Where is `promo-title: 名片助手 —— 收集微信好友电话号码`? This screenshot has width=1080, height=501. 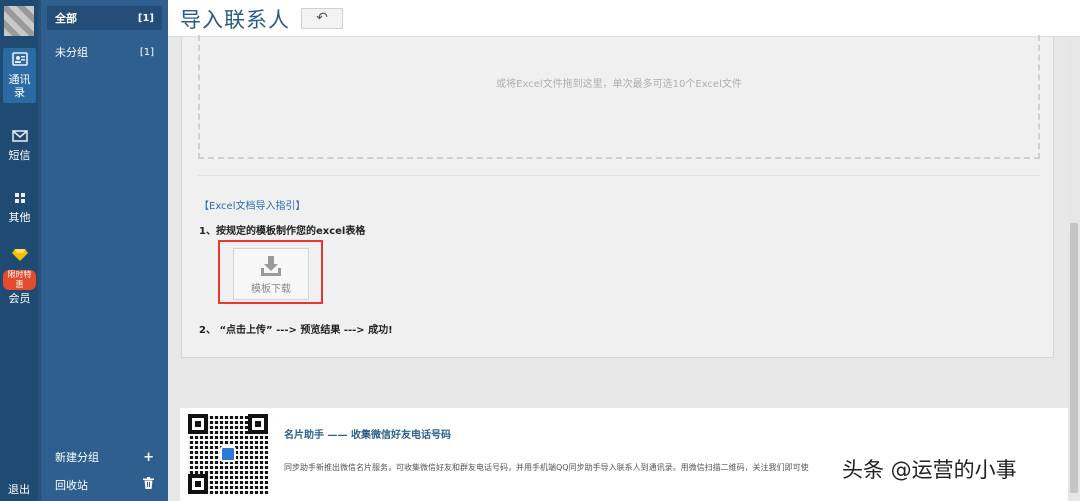
promo-title: 名片助手 —— 收集微信好友电话号码 is located at coordinates (367, 435).